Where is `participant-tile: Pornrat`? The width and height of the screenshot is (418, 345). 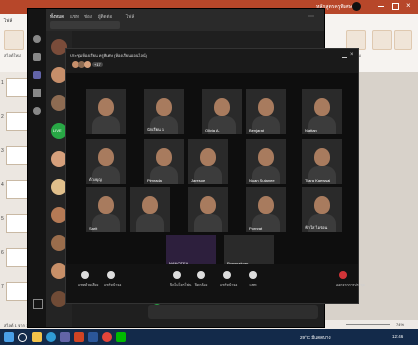
participant-tile: Pornrat is located at coordinates (266, 209).